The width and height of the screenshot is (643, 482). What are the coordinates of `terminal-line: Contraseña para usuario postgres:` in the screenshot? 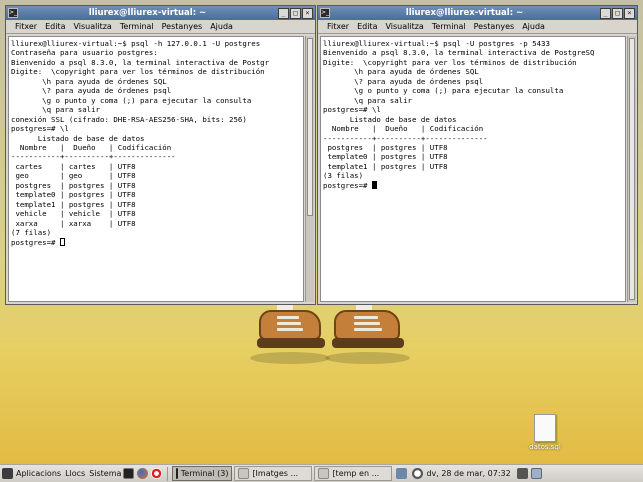 It's located at (84, 53).